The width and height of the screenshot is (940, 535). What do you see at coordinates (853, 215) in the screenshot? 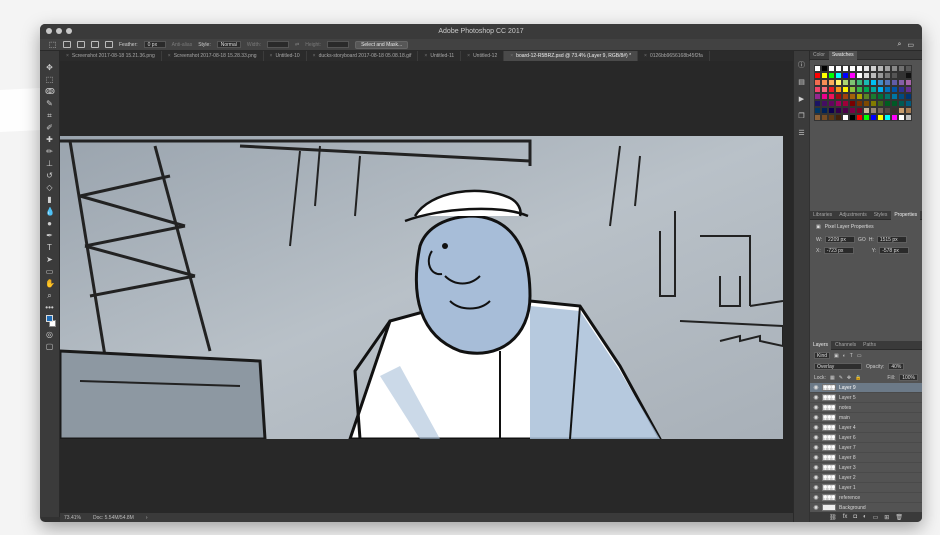
I see `tab-adjustments: Adjustments` at bounding box center [853, 215].